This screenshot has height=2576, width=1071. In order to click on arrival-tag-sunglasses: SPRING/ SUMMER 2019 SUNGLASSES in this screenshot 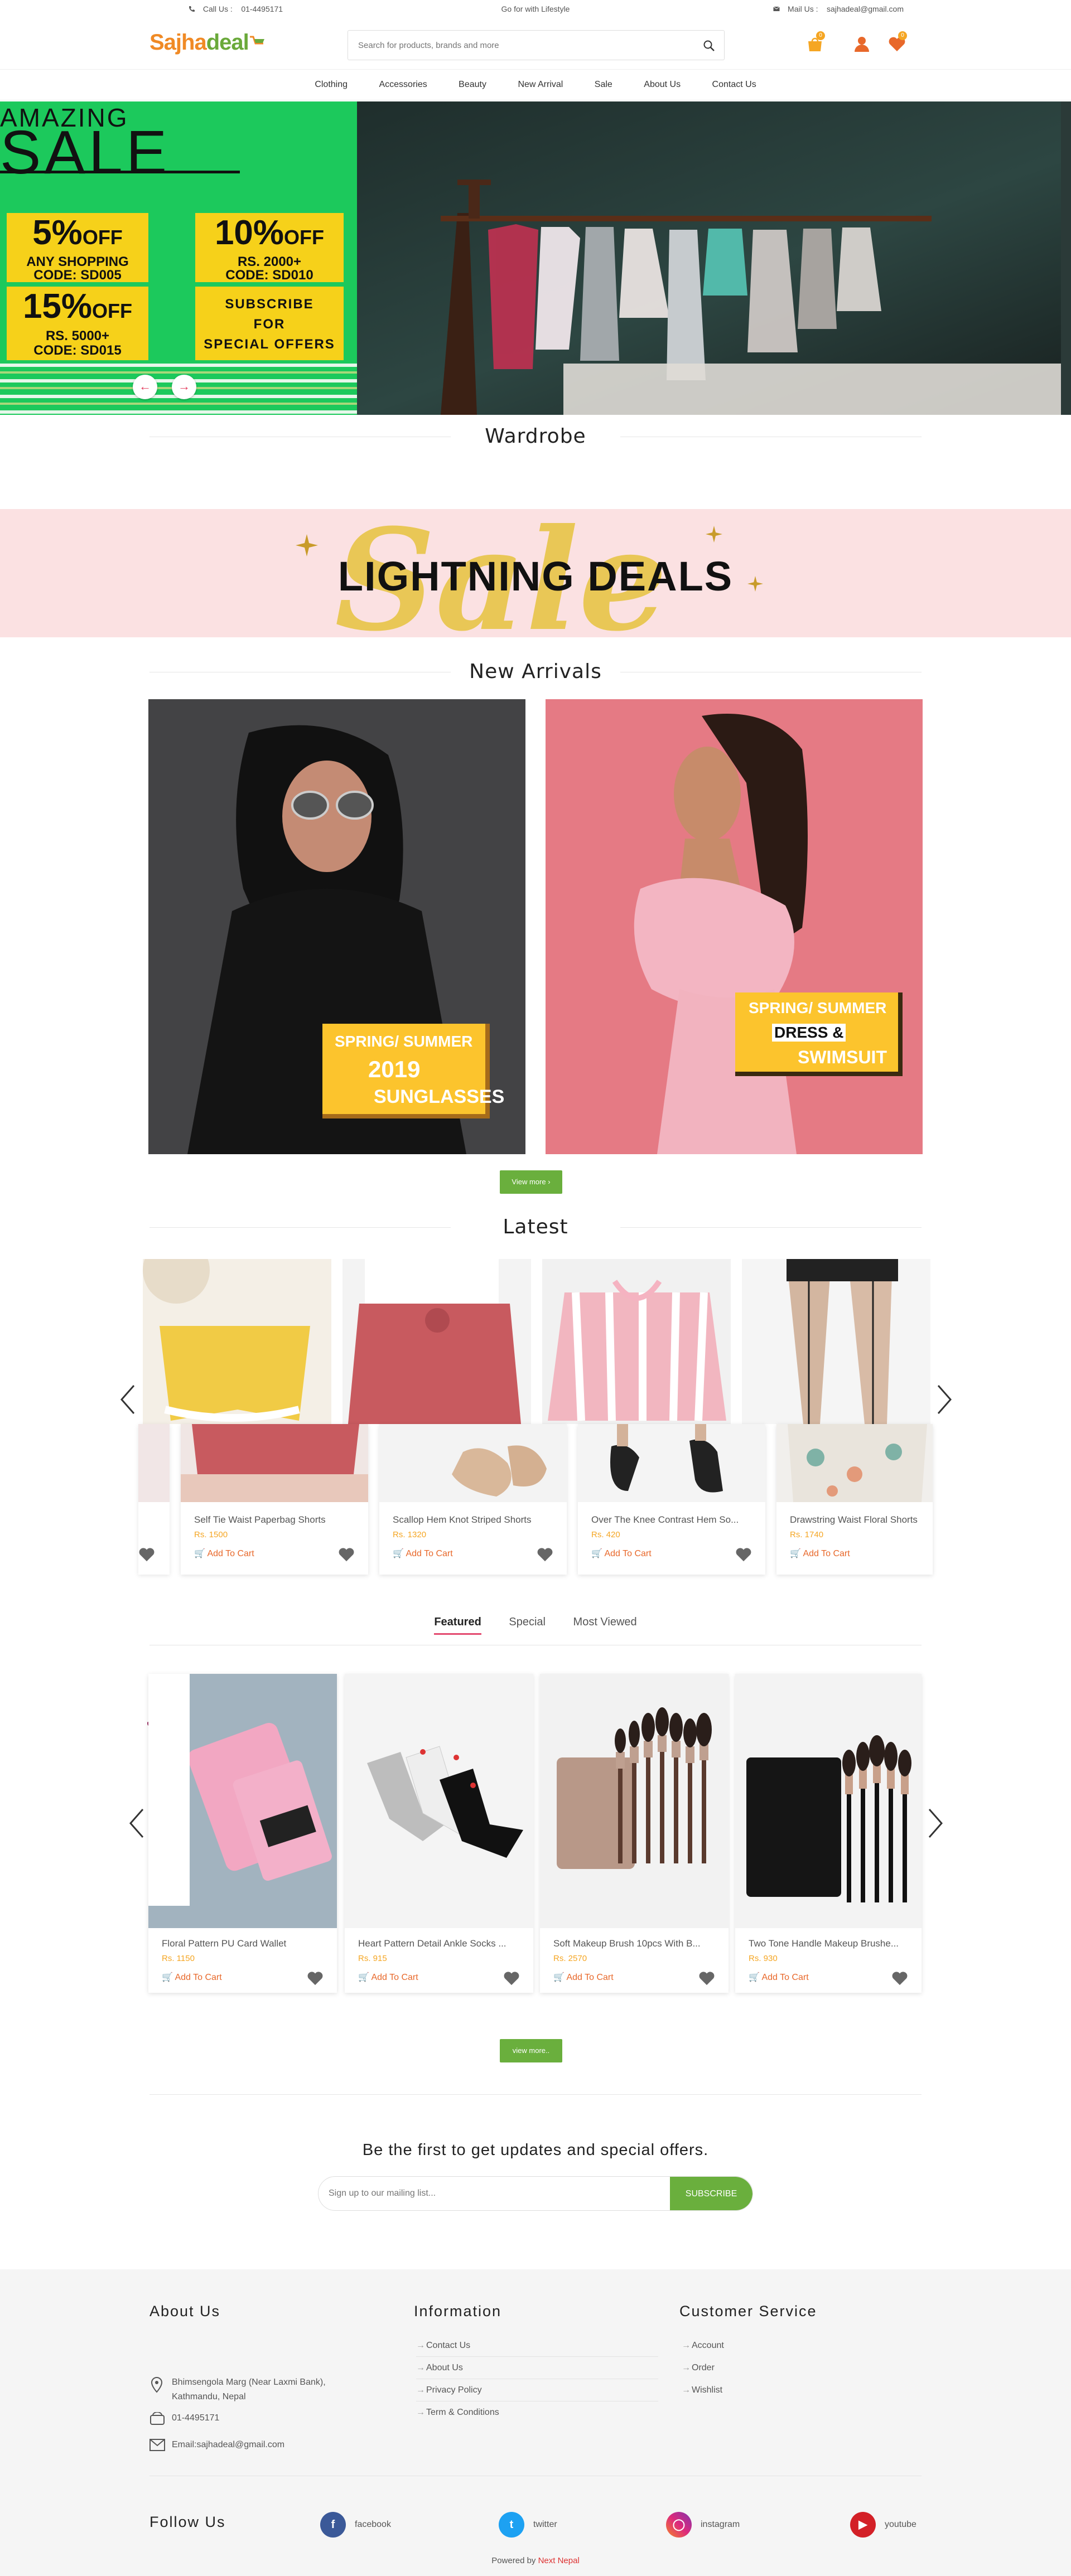, I will do `click(413, 1071)`.